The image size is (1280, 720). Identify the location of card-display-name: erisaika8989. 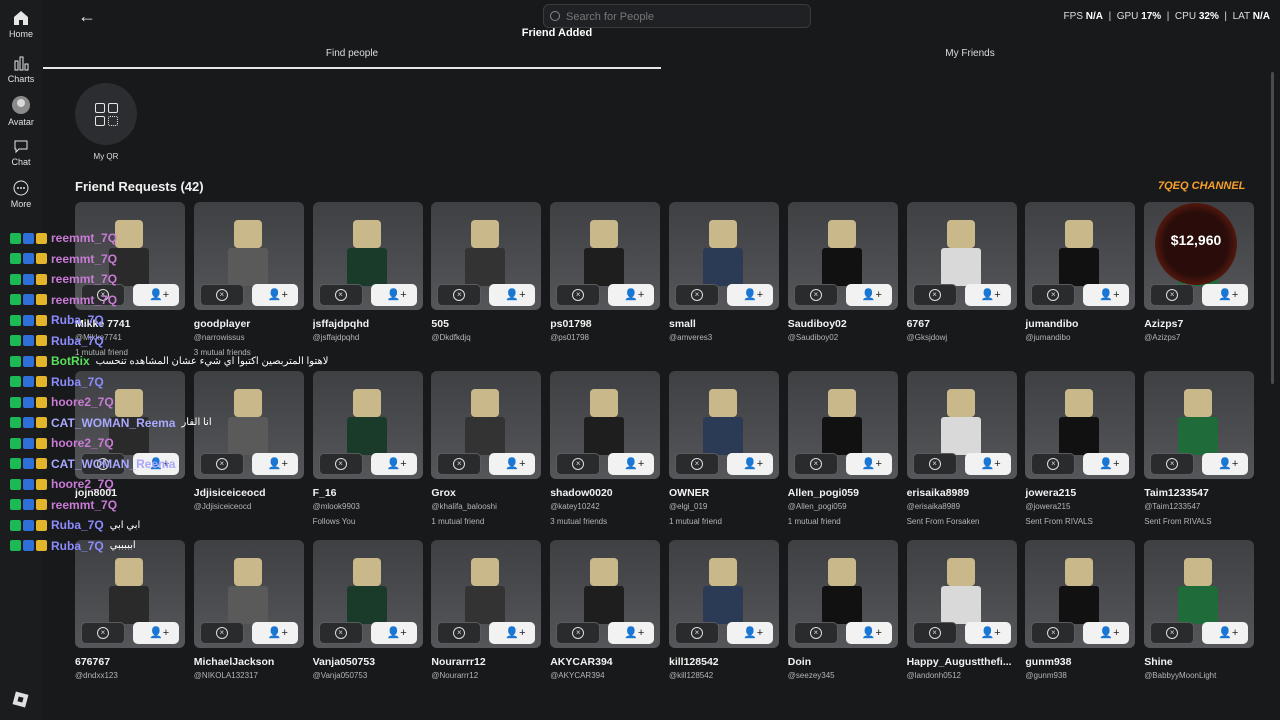
(962, 493).